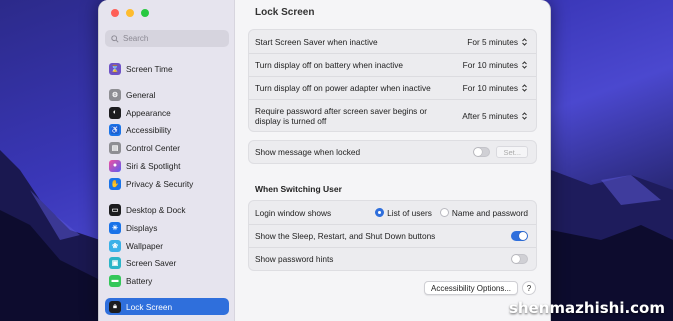 Image resolution: width=673 pixels, height=321 pixels. I want to click on sleep-buttons-toggle, so click(519, 236).